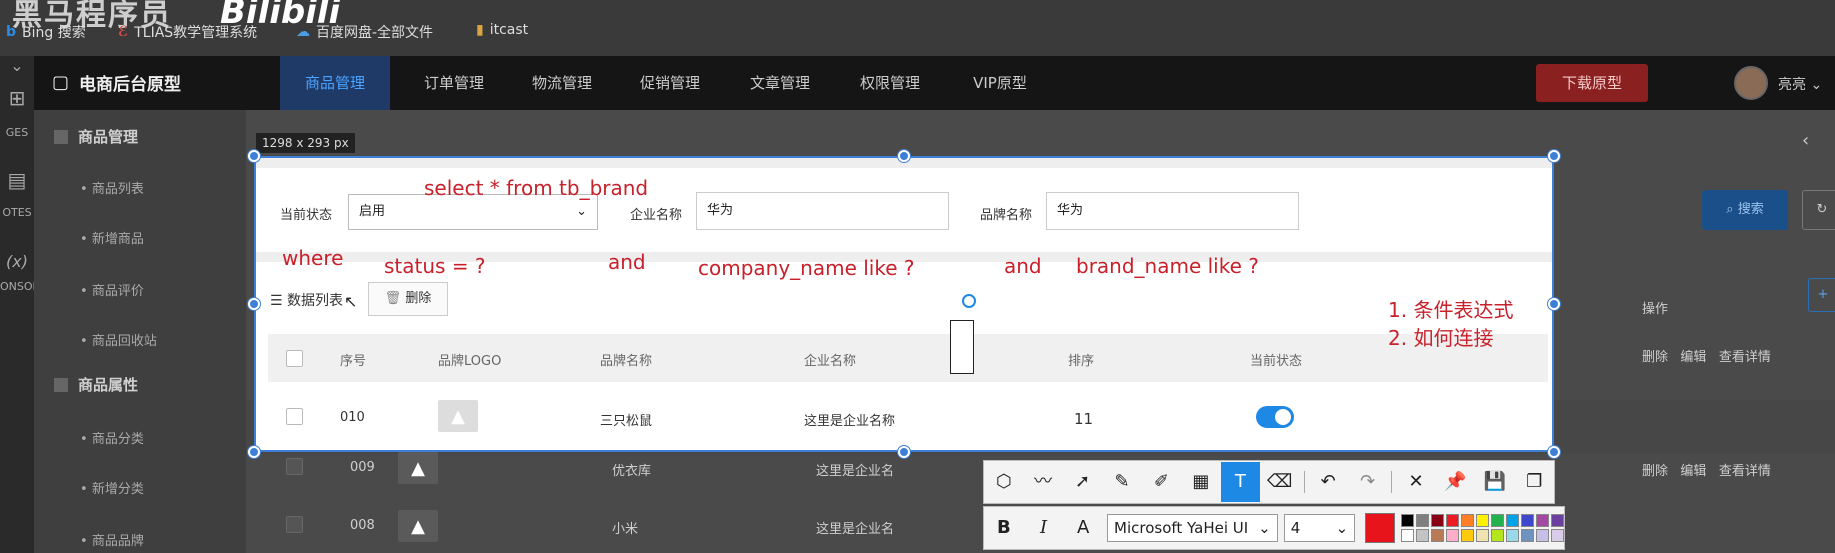 Image resolution: width=1835 pixels, height=553 pixels. What do you see at coordinates (780, 83) in the screenshot?
I see `nav-articles: 文章管理` at bounding box center [780, 83].